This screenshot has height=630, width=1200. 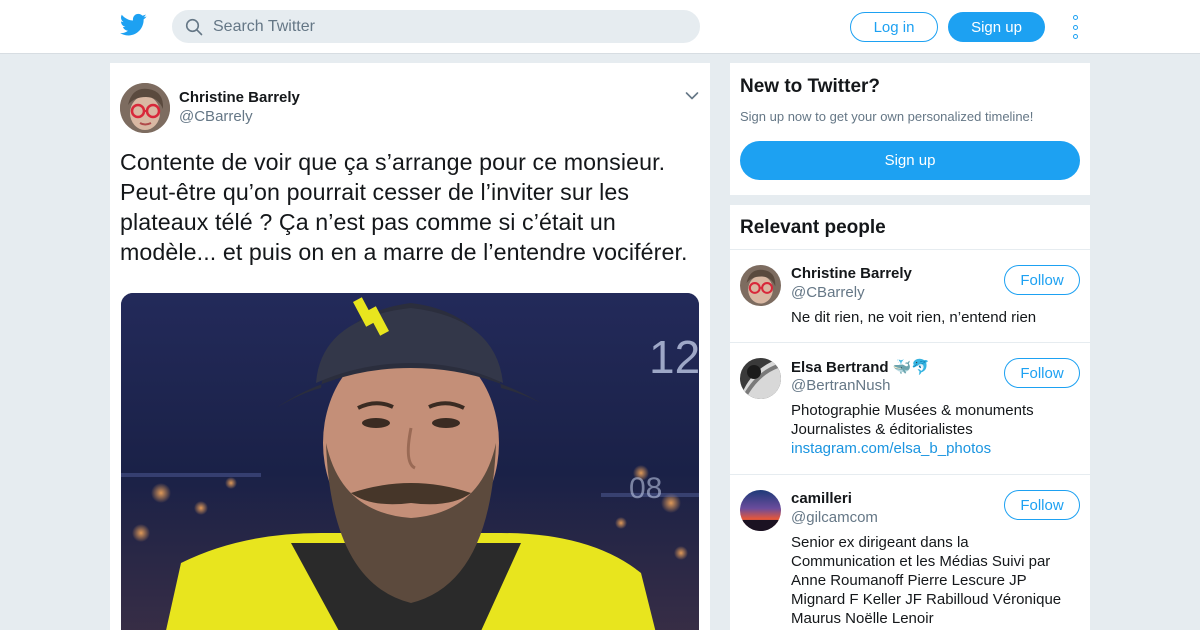 I want to click on author-handle: @CBarrely, so click(x=216, y=116).